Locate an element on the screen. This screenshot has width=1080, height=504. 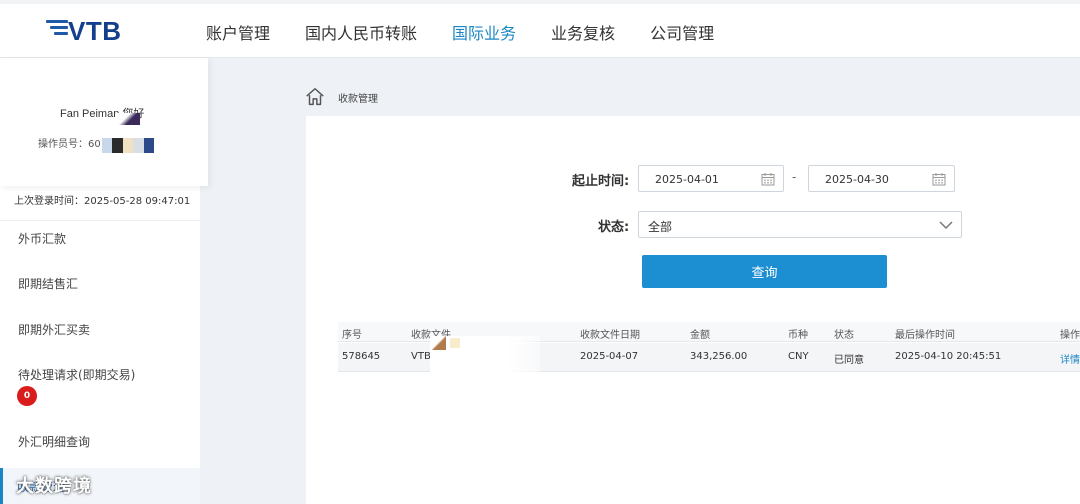
logo-text: VTB is located at coordinates (95, 31).